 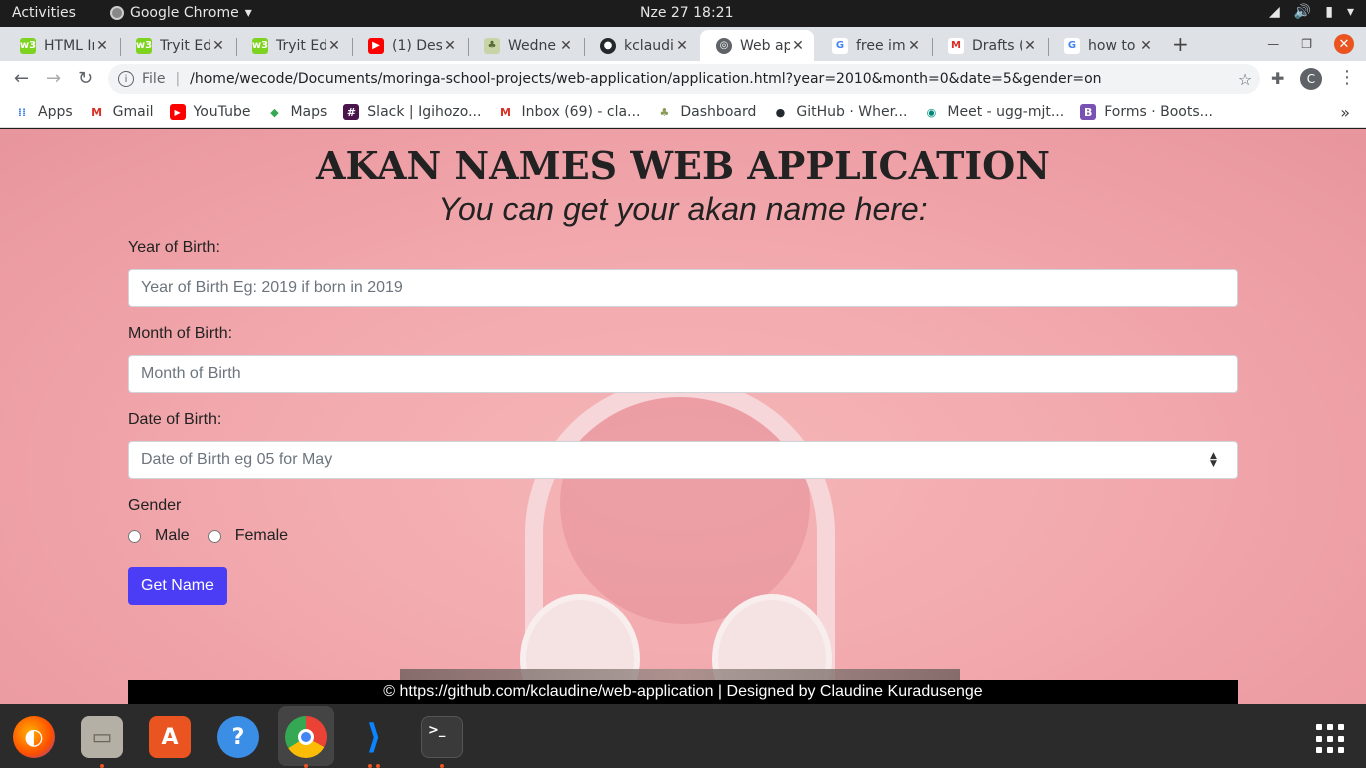 What do you see at coordinates (1273, 44) in the screenshot?
I see `minimize-icon: —` at bounding box center [1273, 44].